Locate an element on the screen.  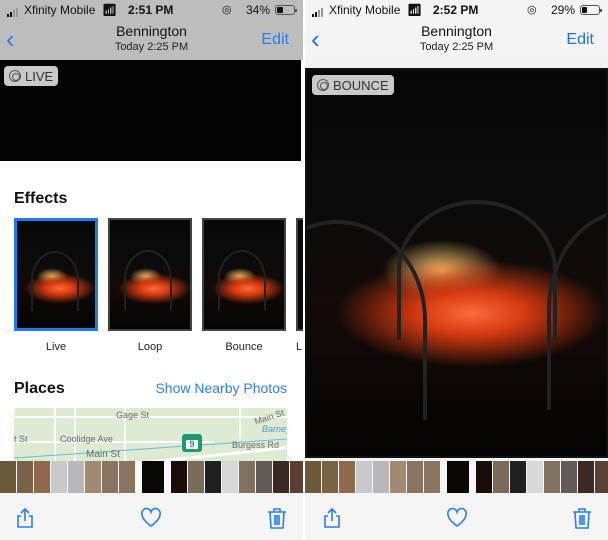
effect-bounce: Bounce is located at coordinates (244, 285).